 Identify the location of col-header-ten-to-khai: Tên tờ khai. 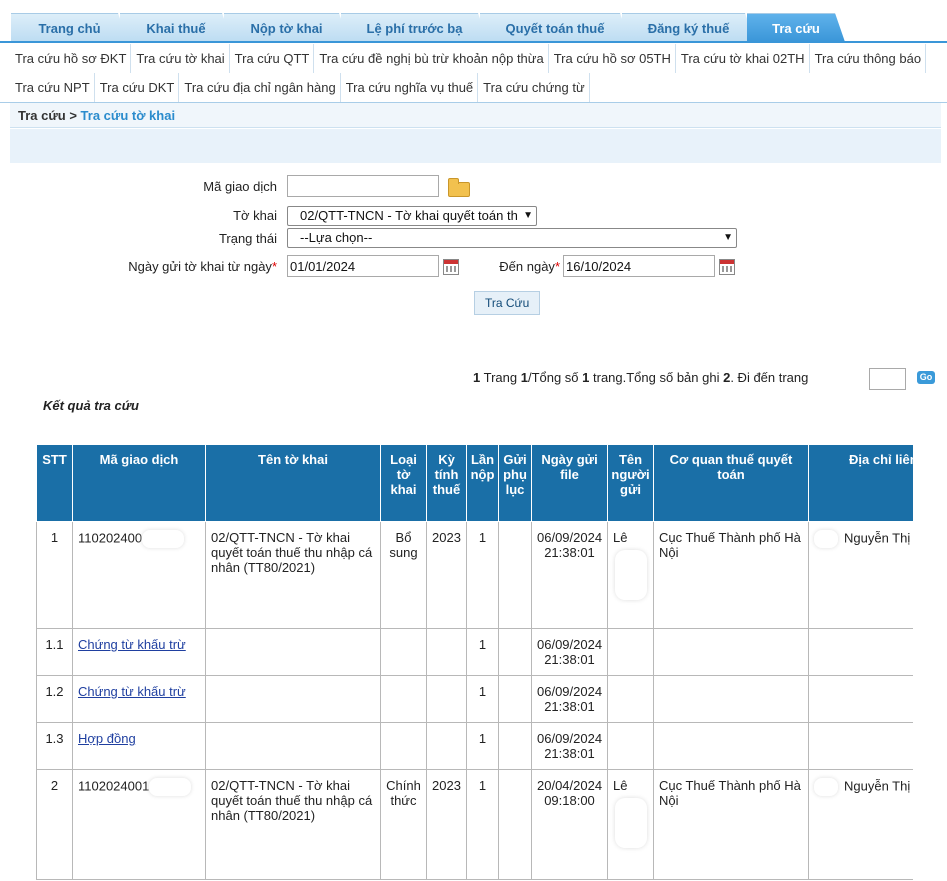
(293, 483).